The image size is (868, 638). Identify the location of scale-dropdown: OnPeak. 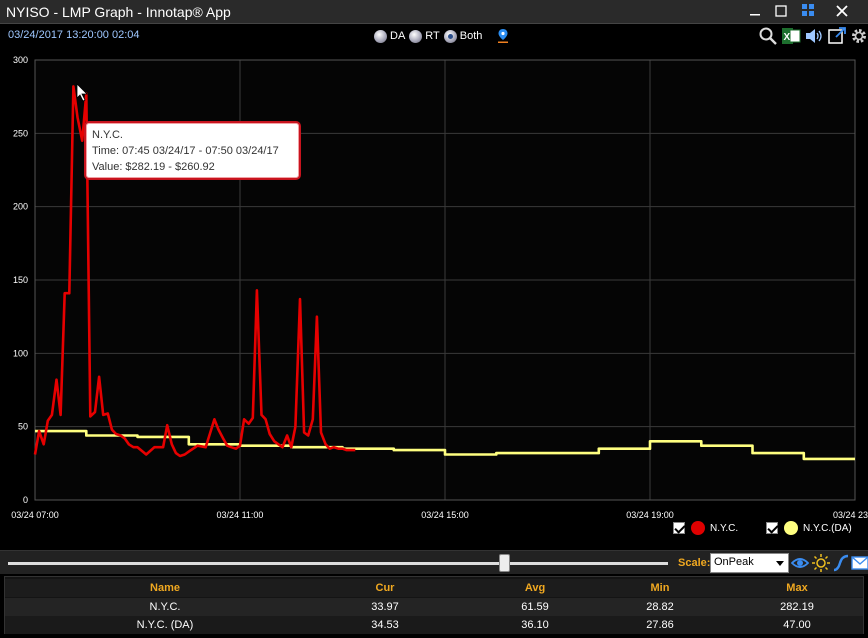
(749, 563).